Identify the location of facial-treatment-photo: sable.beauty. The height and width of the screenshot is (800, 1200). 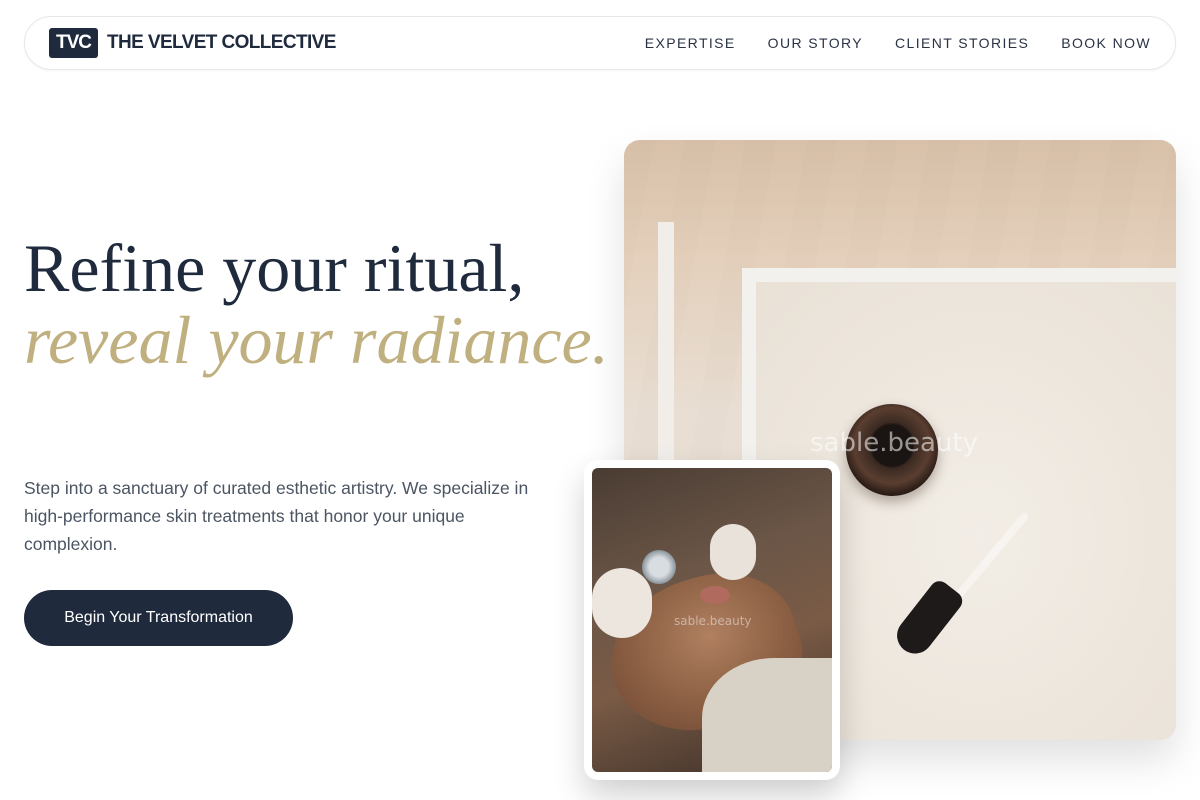
(712, 620).